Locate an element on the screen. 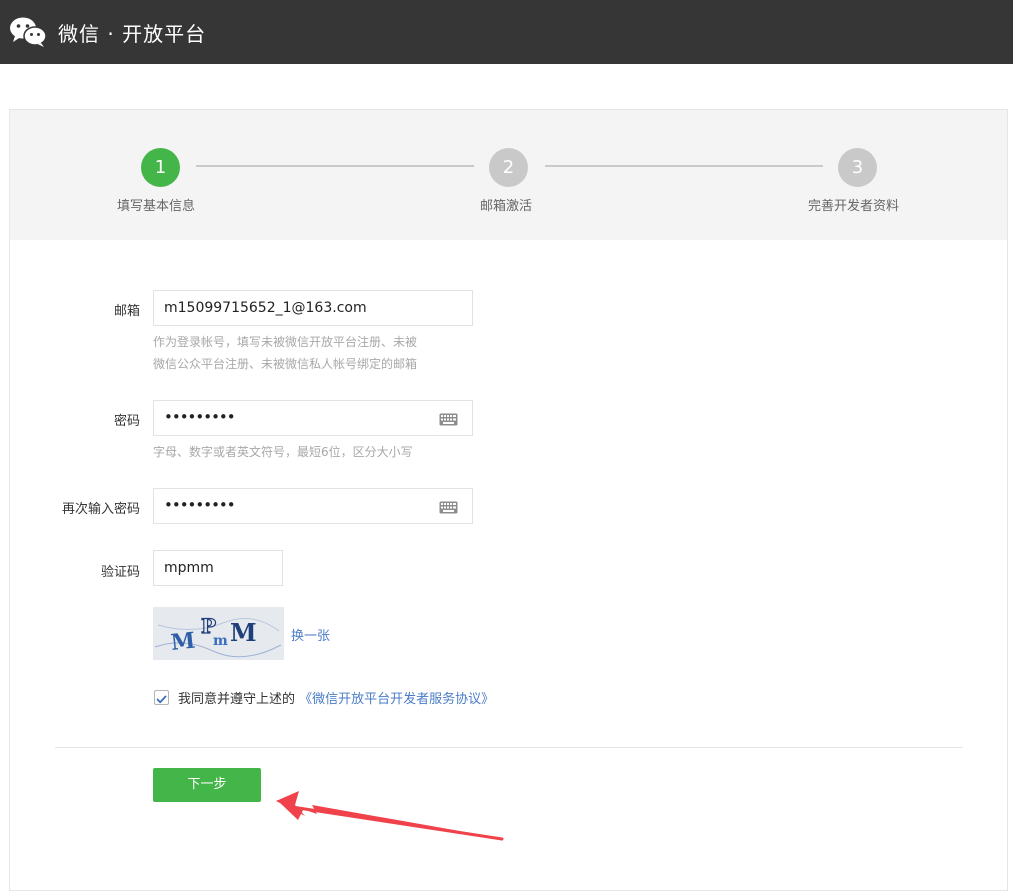 The width and height of the screenshot is (1013, 893). email-hint-line-2: 微信公众平台注册、未被微信私人帐号绑定的邮箱 is located at coordinates (285, 364).